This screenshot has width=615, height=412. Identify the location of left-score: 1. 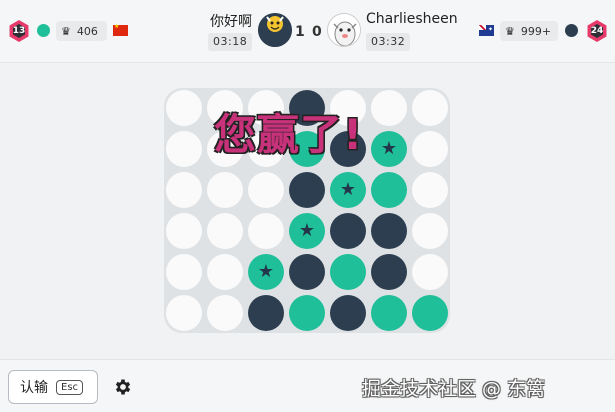
(300, 32).